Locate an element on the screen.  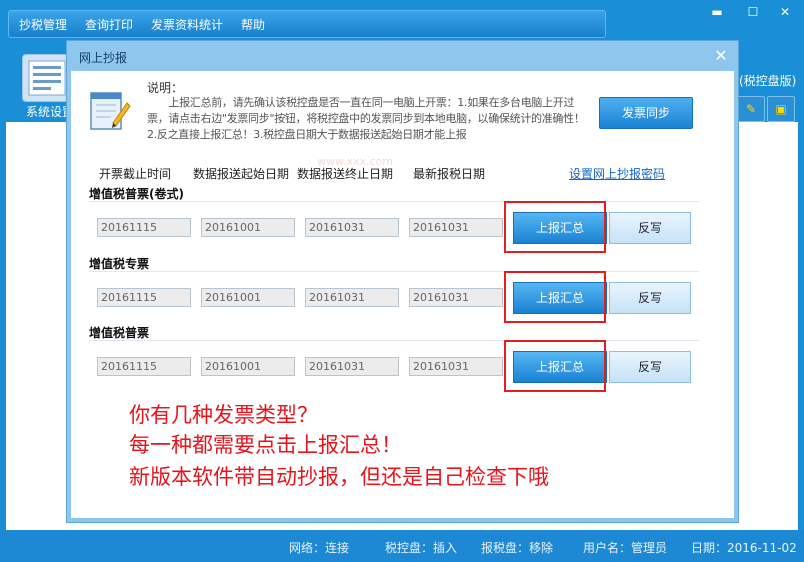
menu-item-query-print: 查询打印 is located at coordinates (109, 24).